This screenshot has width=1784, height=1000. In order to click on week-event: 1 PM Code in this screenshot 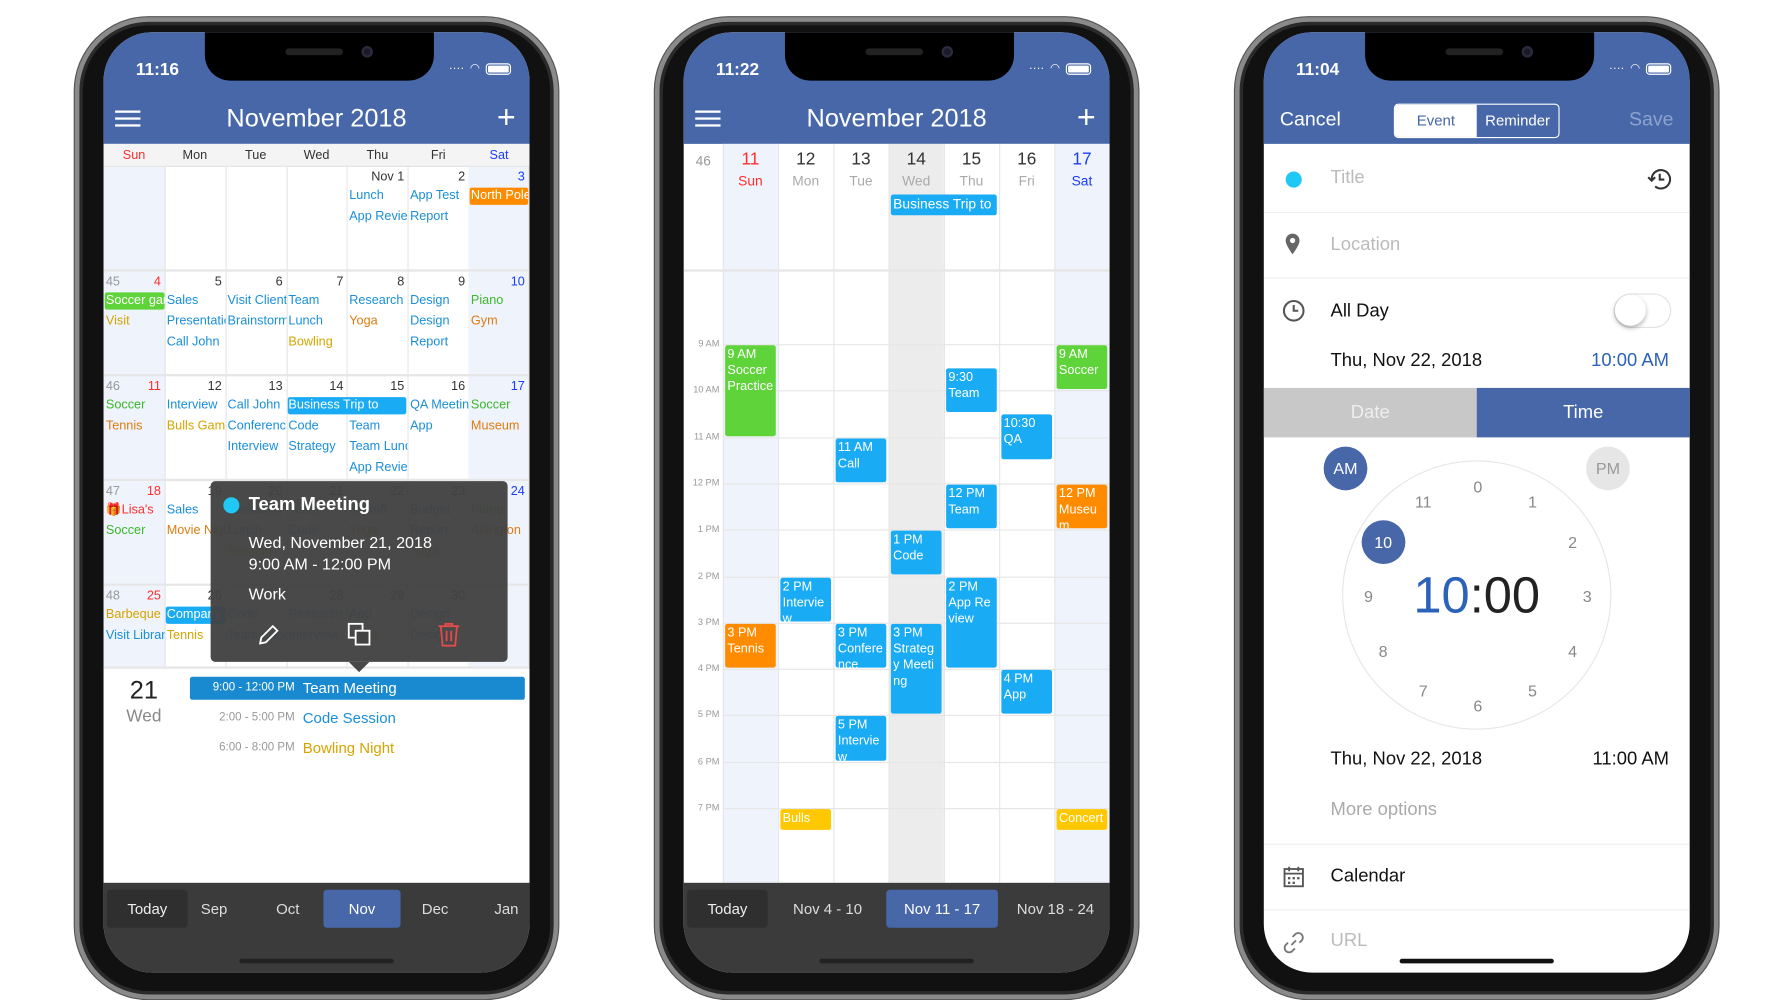, I will do `click(916, 552)`.